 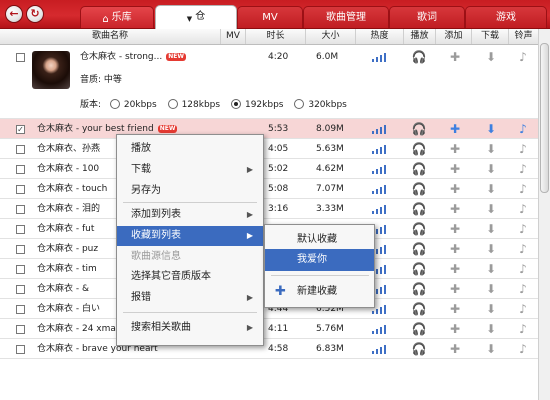 What do you see at coordinates (269, 209) in the screenshot?
I see `table-row: 仓木麻衣 - 泪的 3:16 3.33M 🎧 ✚ ⬇ ♪` at bounding box center [269, 209].